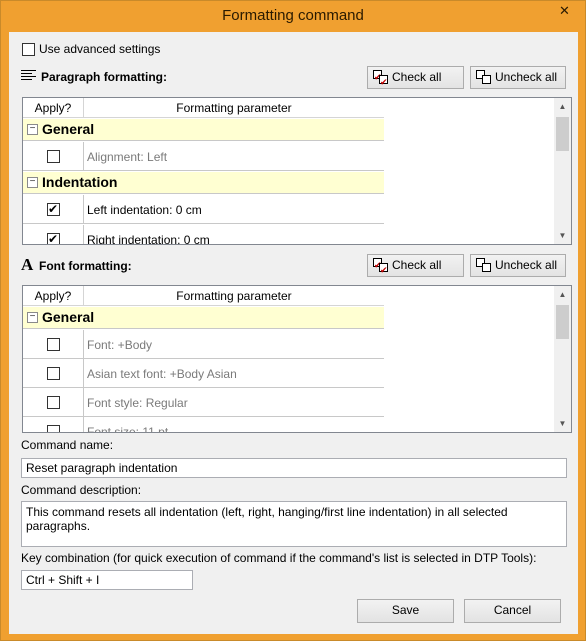  I want to click on command-description-label: Command description:, so click(81, 490).